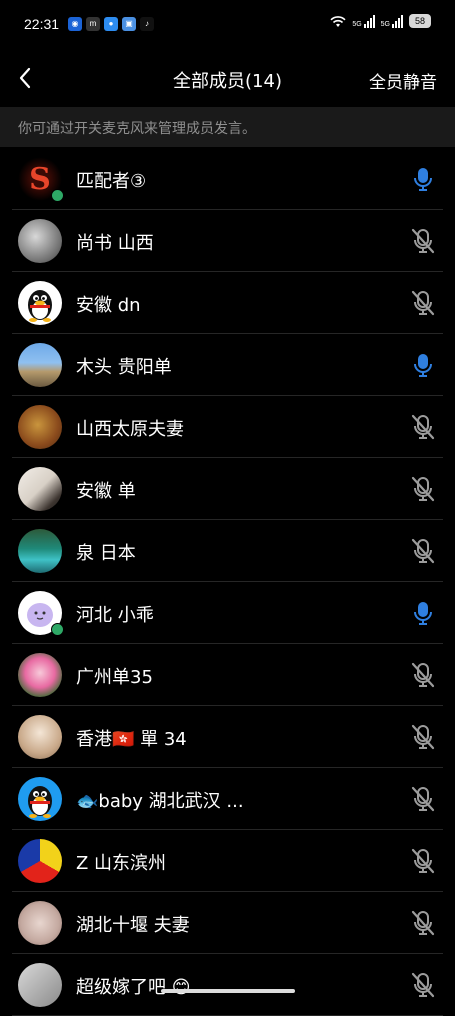 The image size is (455, 1016). Describe the element at coordinates (106, 491) in the screenshot. I see `member-name: 安徽 单` at that location.